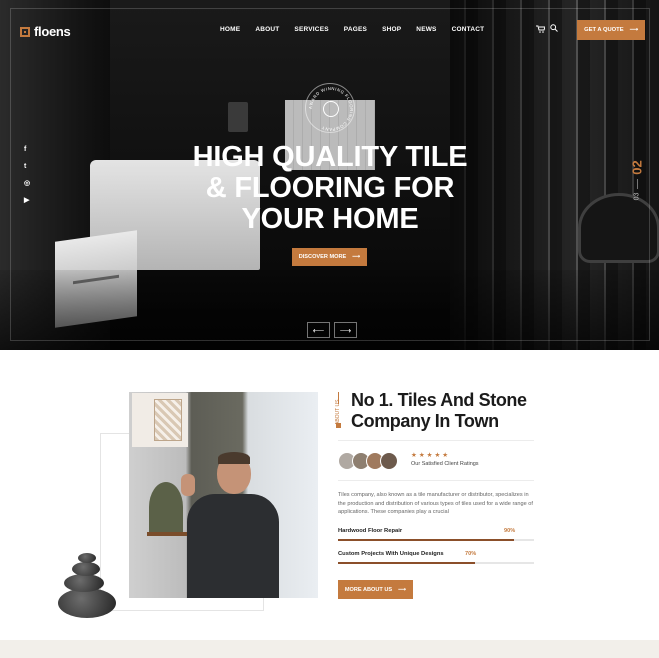  I want to click on nav-item-home: HOME, so click(230, 29).